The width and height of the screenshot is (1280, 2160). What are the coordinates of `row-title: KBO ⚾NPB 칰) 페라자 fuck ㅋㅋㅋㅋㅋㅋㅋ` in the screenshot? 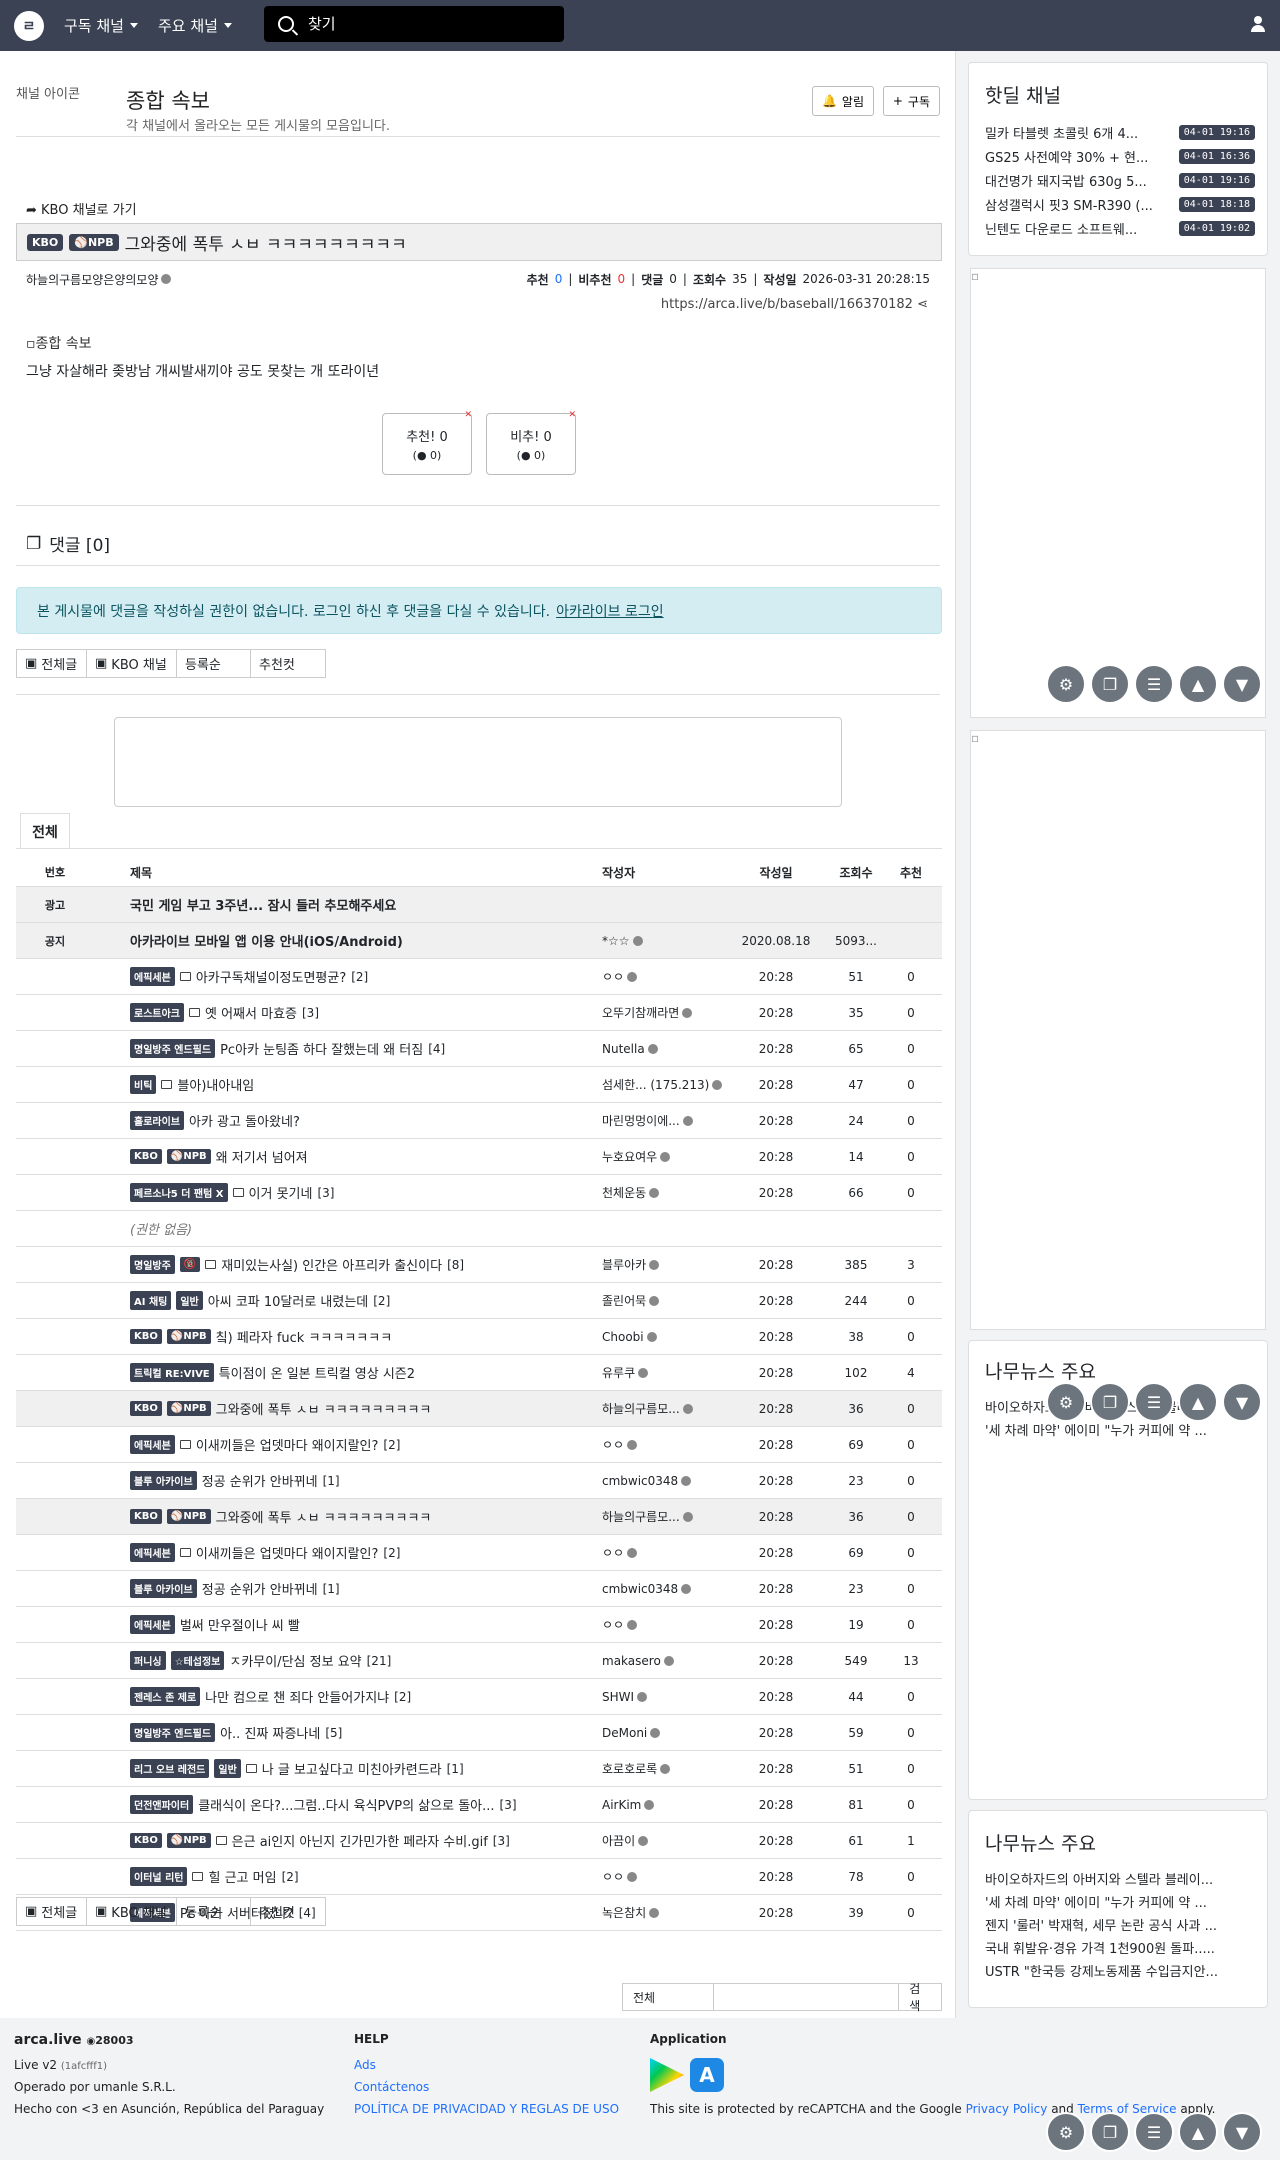 It's located at (365, 1336).